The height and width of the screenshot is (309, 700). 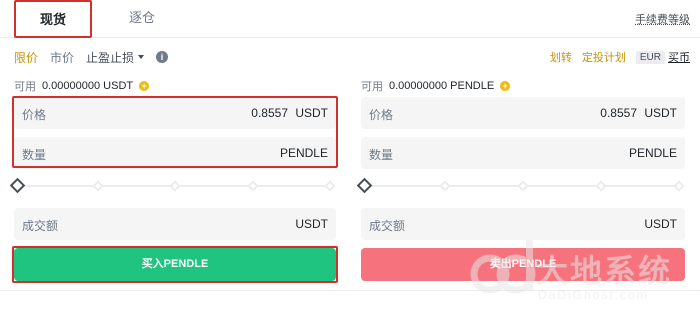 I want to click on buy-coin-label: 买币, so click(x=679, y=58).